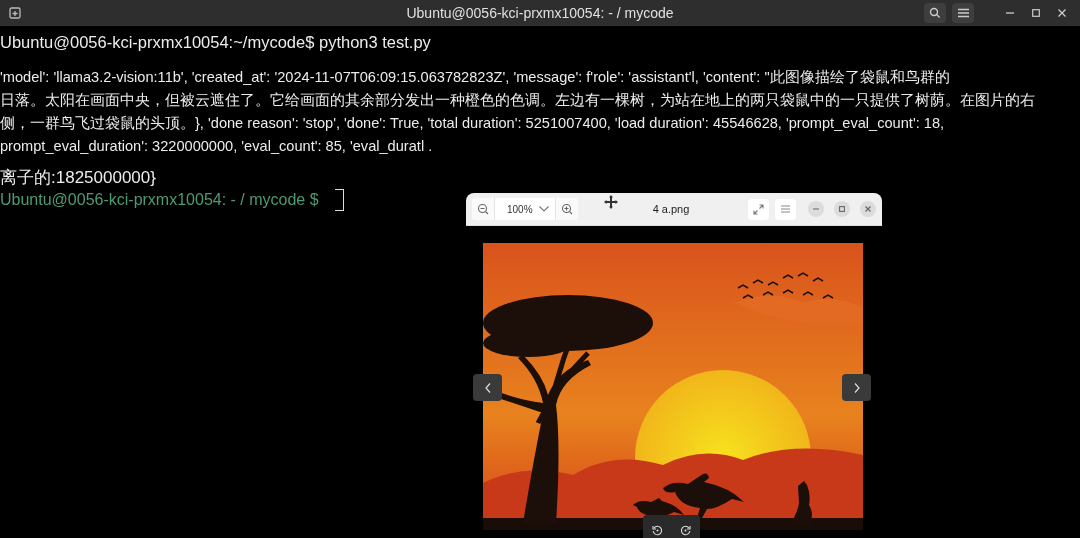  What do you see at coordinates (540, 13) in the screenshot?
I see `window-title: Ubuntu@0056-kci-prxmx10054: - / mycode` at bounding box center [540, 13].